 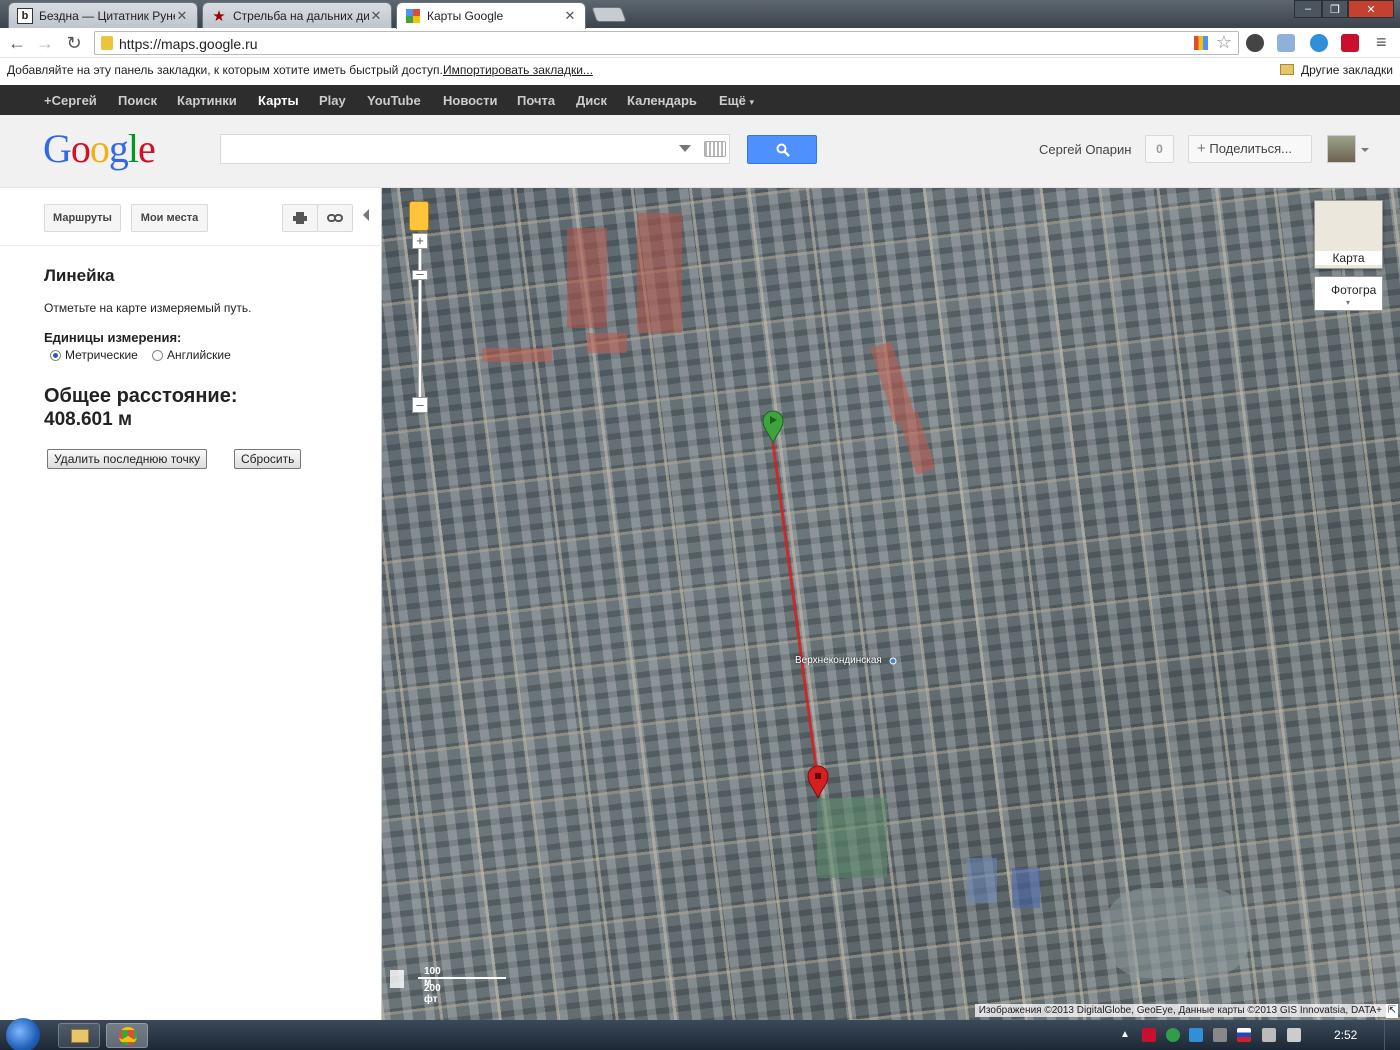 What do you see at coordinates (1392, 1011) in the screenshot?
I see `expand-icon: ⇱` at bounding box center [1392, 1011].